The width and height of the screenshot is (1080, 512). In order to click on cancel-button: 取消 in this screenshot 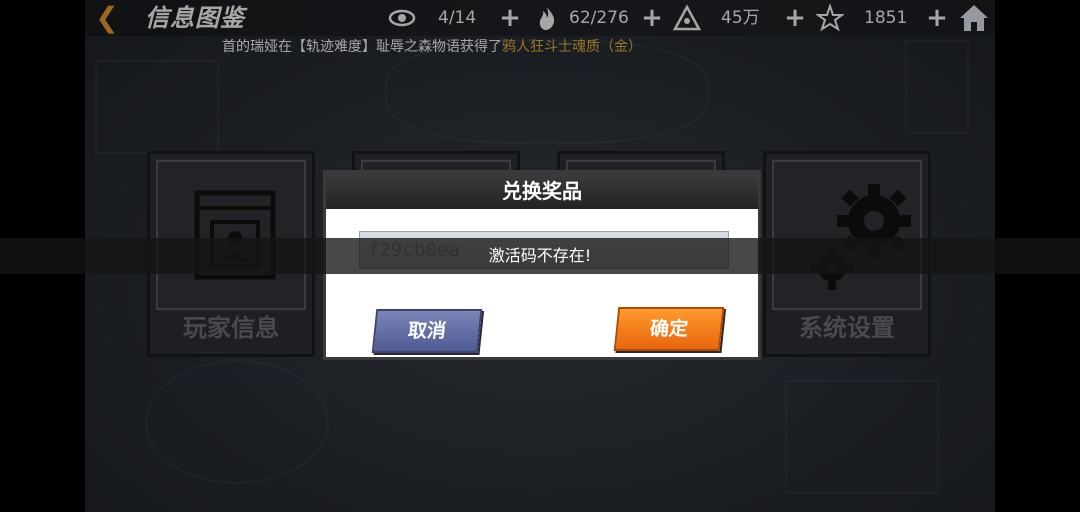, I will do `click(427, 331)`.